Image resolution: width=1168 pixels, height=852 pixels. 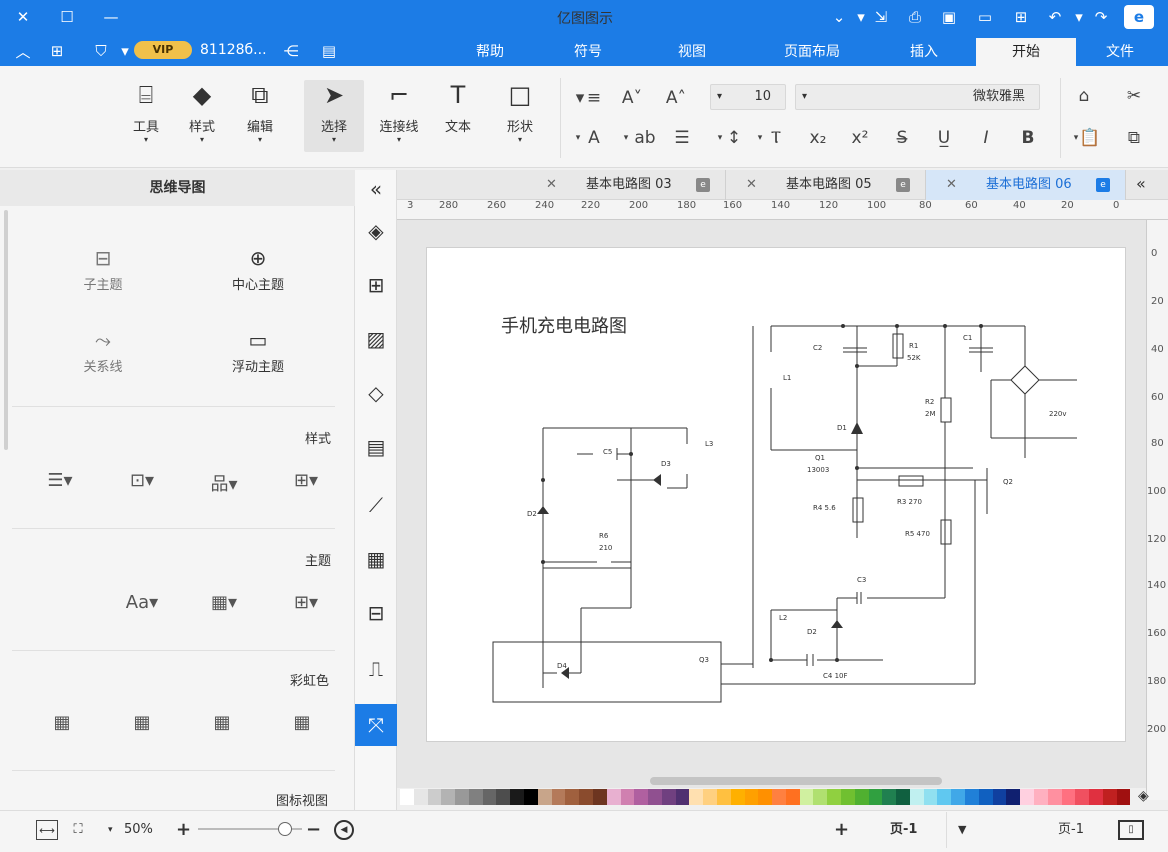 I want to click on play-icon: ◀, so click(x=344, y=830).